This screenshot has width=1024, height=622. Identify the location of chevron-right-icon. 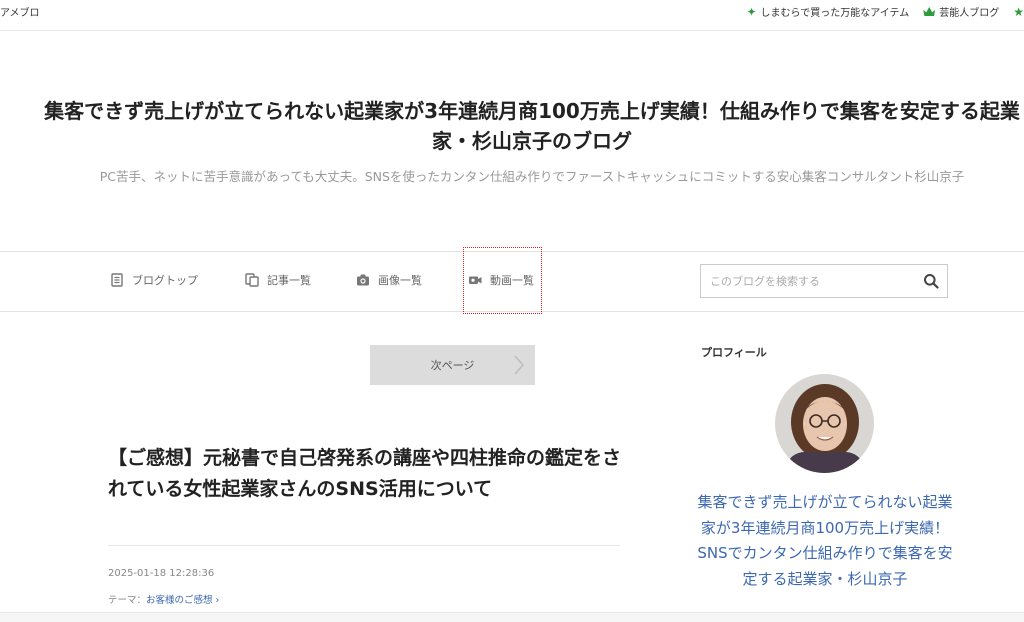
(519, 365).